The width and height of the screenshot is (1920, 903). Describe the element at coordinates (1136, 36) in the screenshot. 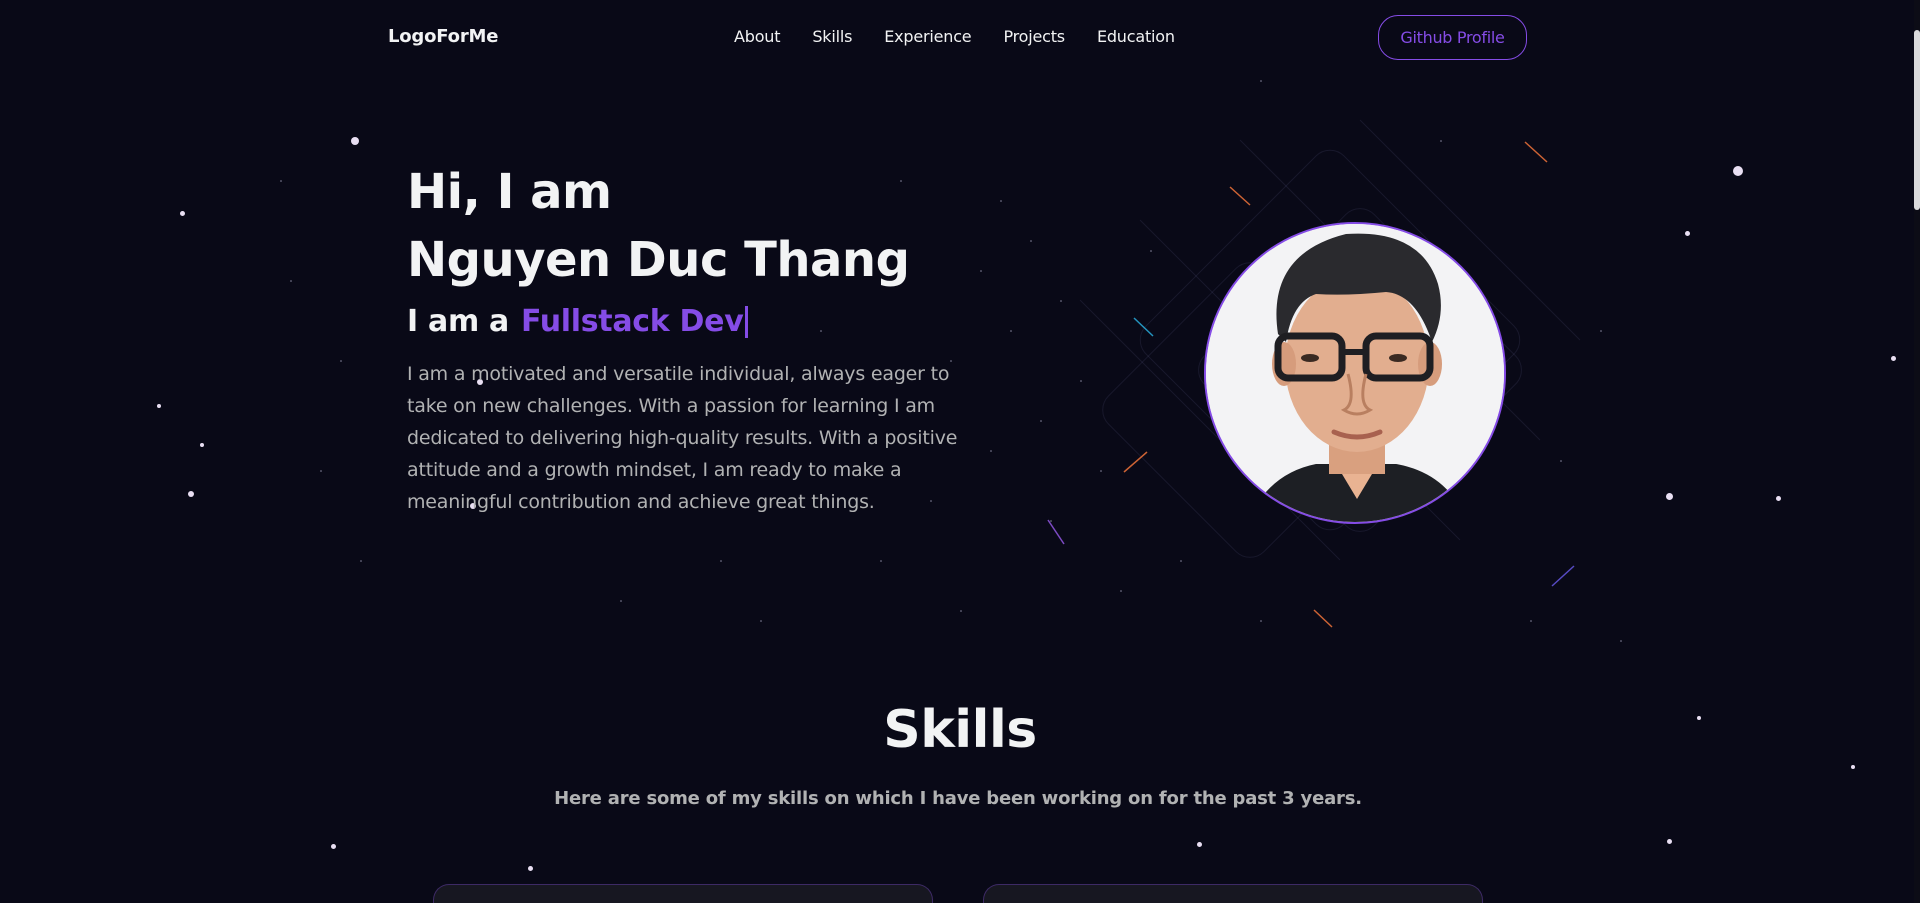

I see `nav-link-education: Education` at that location.